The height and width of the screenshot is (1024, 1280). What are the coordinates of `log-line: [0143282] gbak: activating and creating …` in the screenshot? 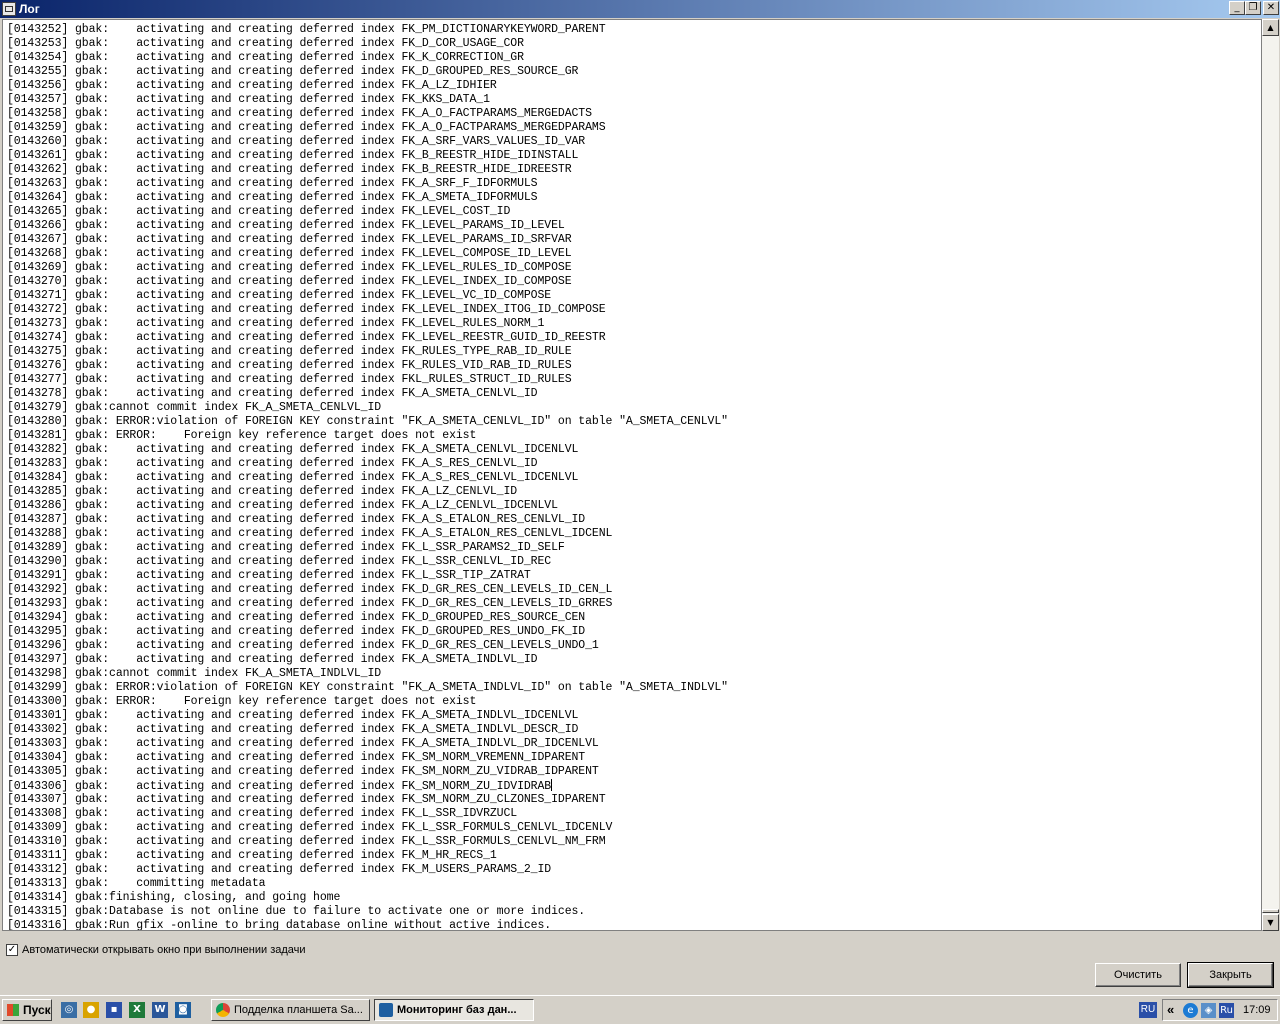 It's located at (367, 450).